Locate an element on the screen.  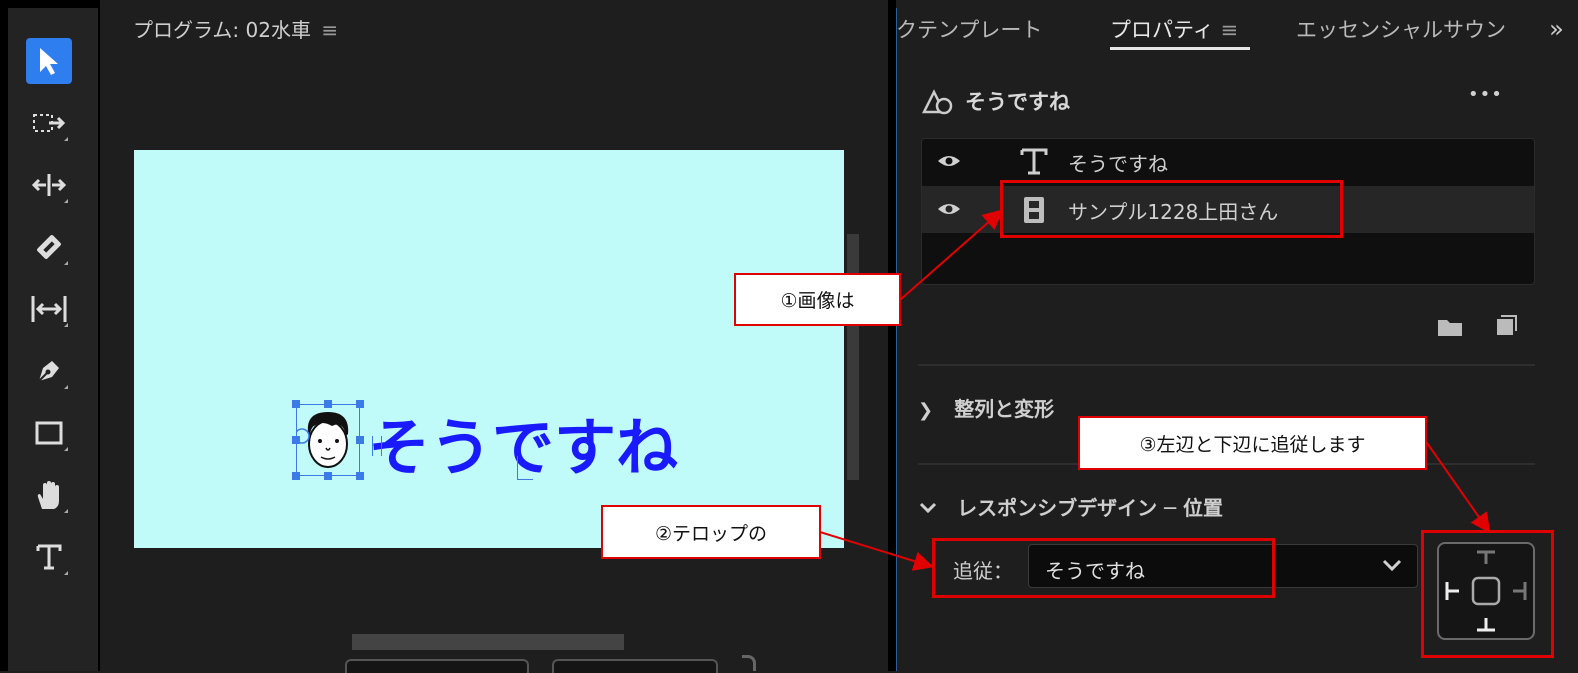
annotation-callout-2: ②テロップの is located at coordinates (711, 532).